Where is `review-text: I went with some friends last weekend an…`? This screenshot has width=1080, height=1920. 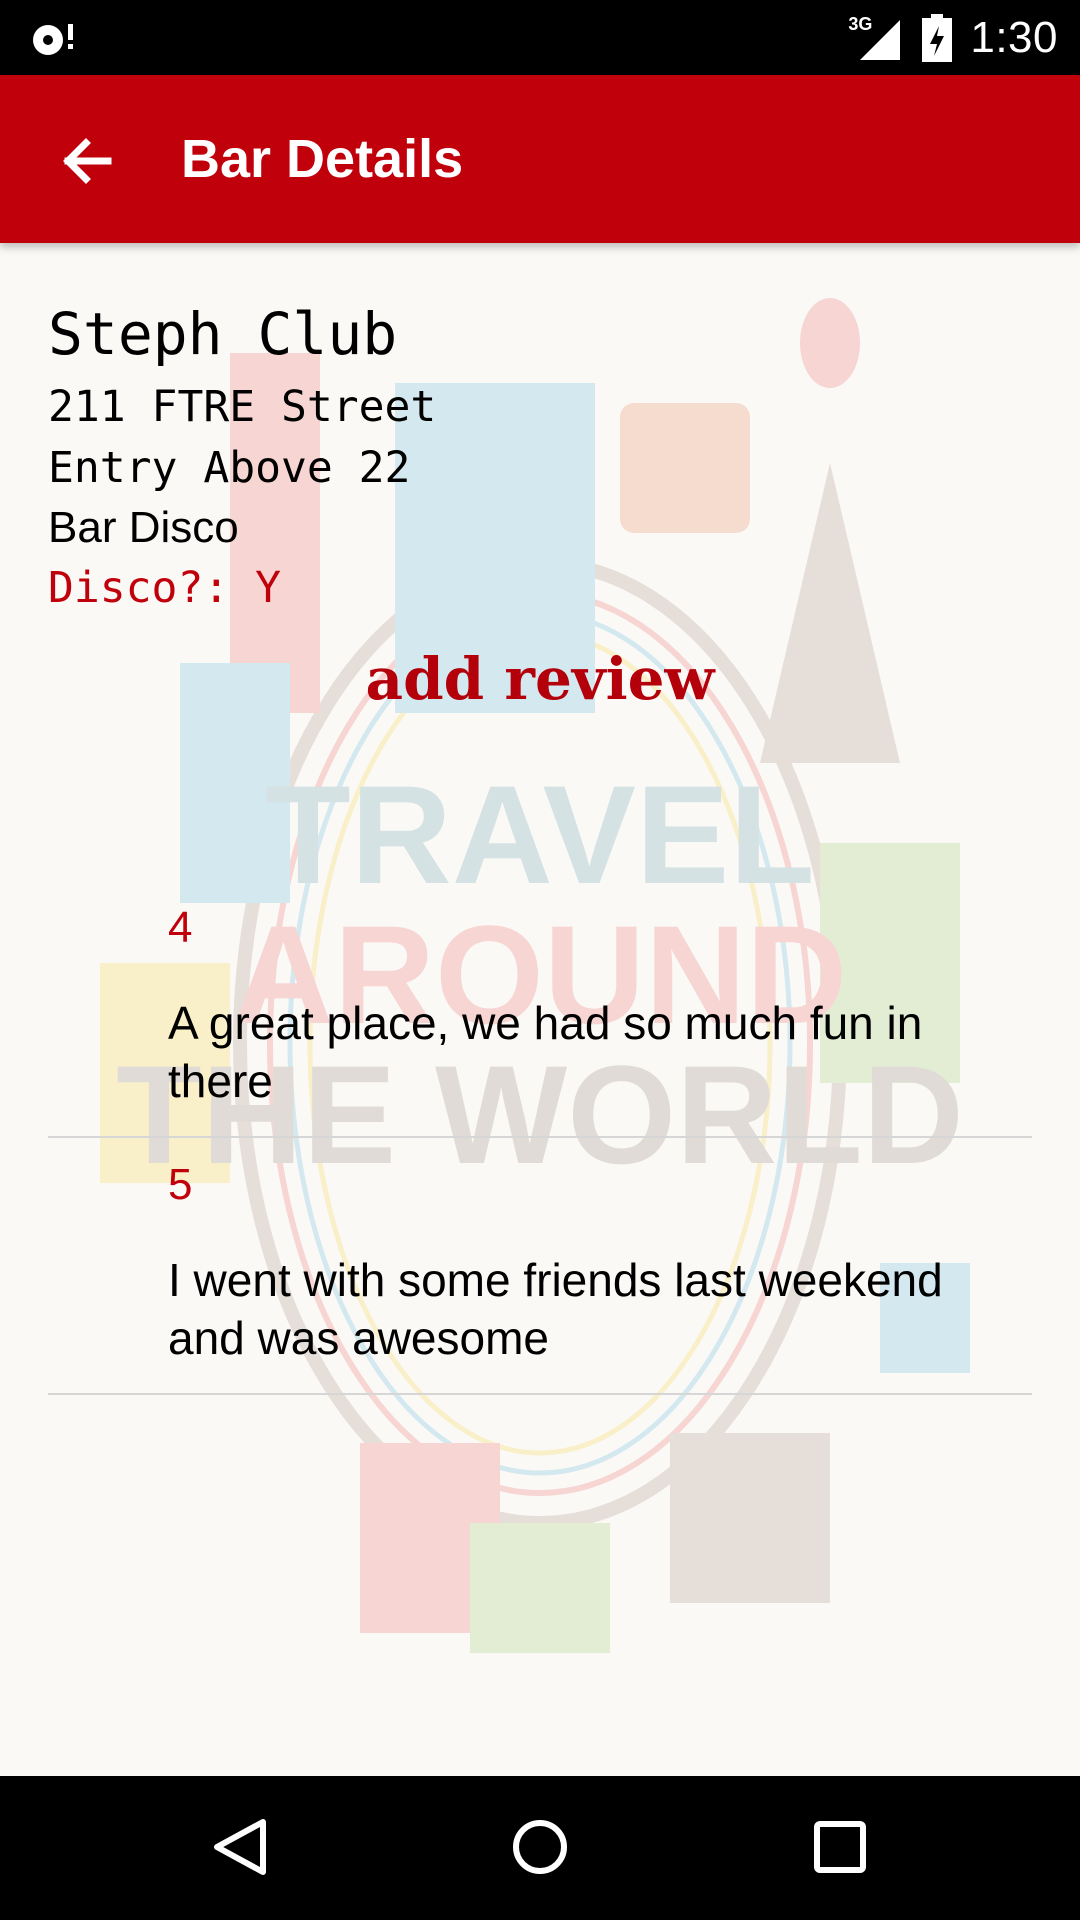
review-text: I went with some friends last weekend an… is located at coordinates (555, 1309).